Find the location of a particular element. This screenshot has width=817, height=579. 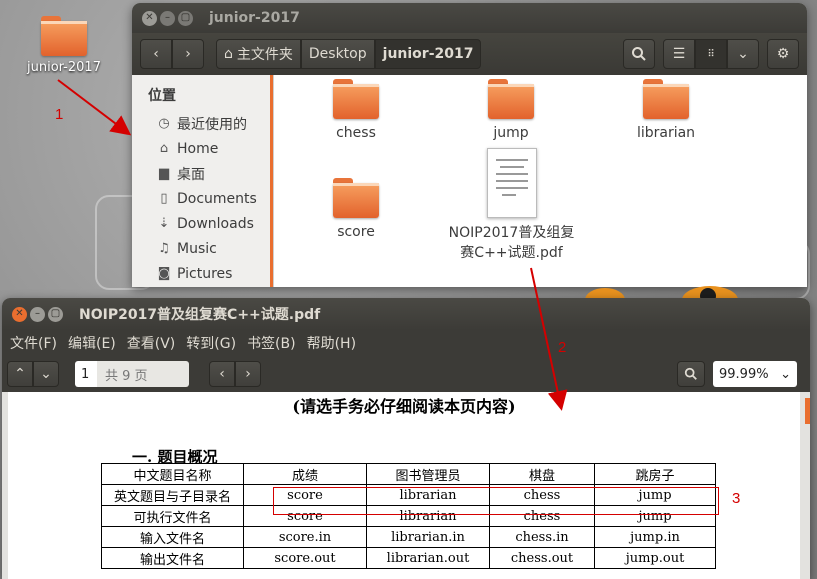

window-title: NOIP2017普及组复赛C++试题.pdf is located at coordinates (200, 315).